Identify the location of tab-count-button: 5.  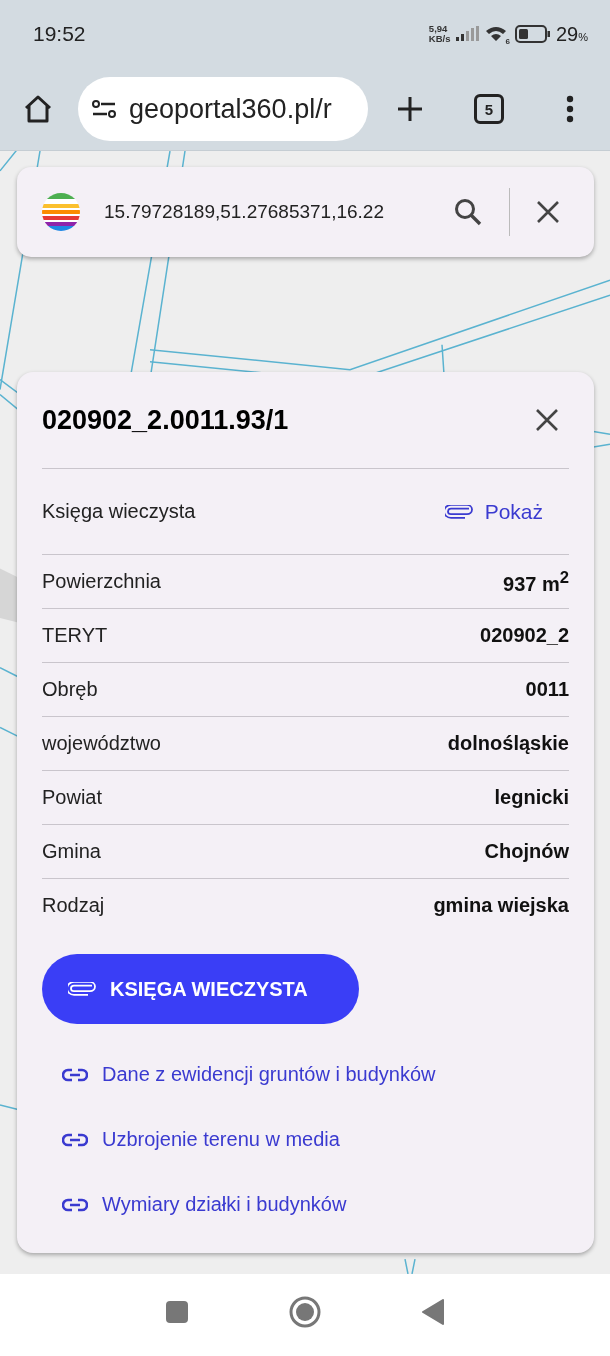
(489, 109).